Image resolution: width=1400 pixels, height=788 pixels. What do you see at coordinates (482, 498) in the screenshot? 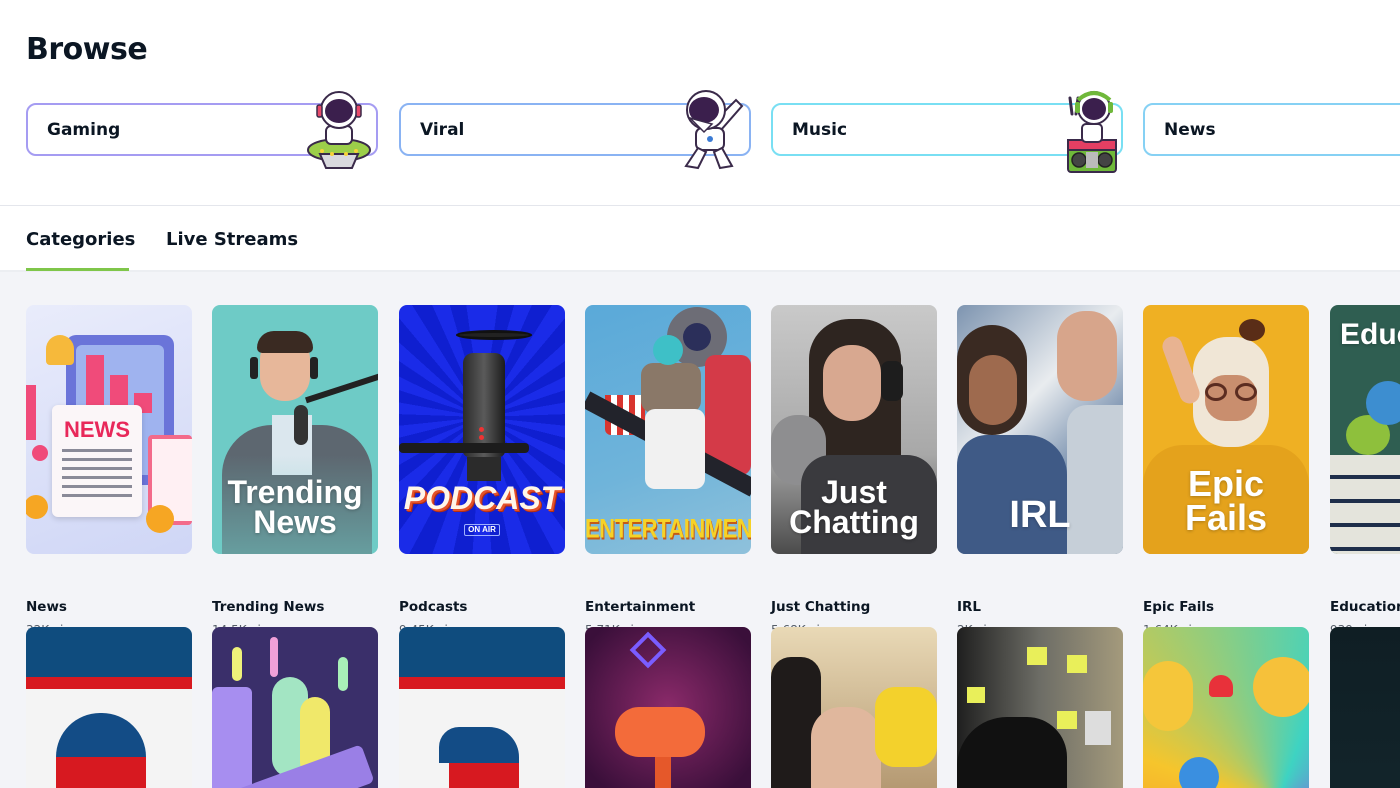
I see `thumbnail-title: PODCAST` at bounding box center [482, 498].